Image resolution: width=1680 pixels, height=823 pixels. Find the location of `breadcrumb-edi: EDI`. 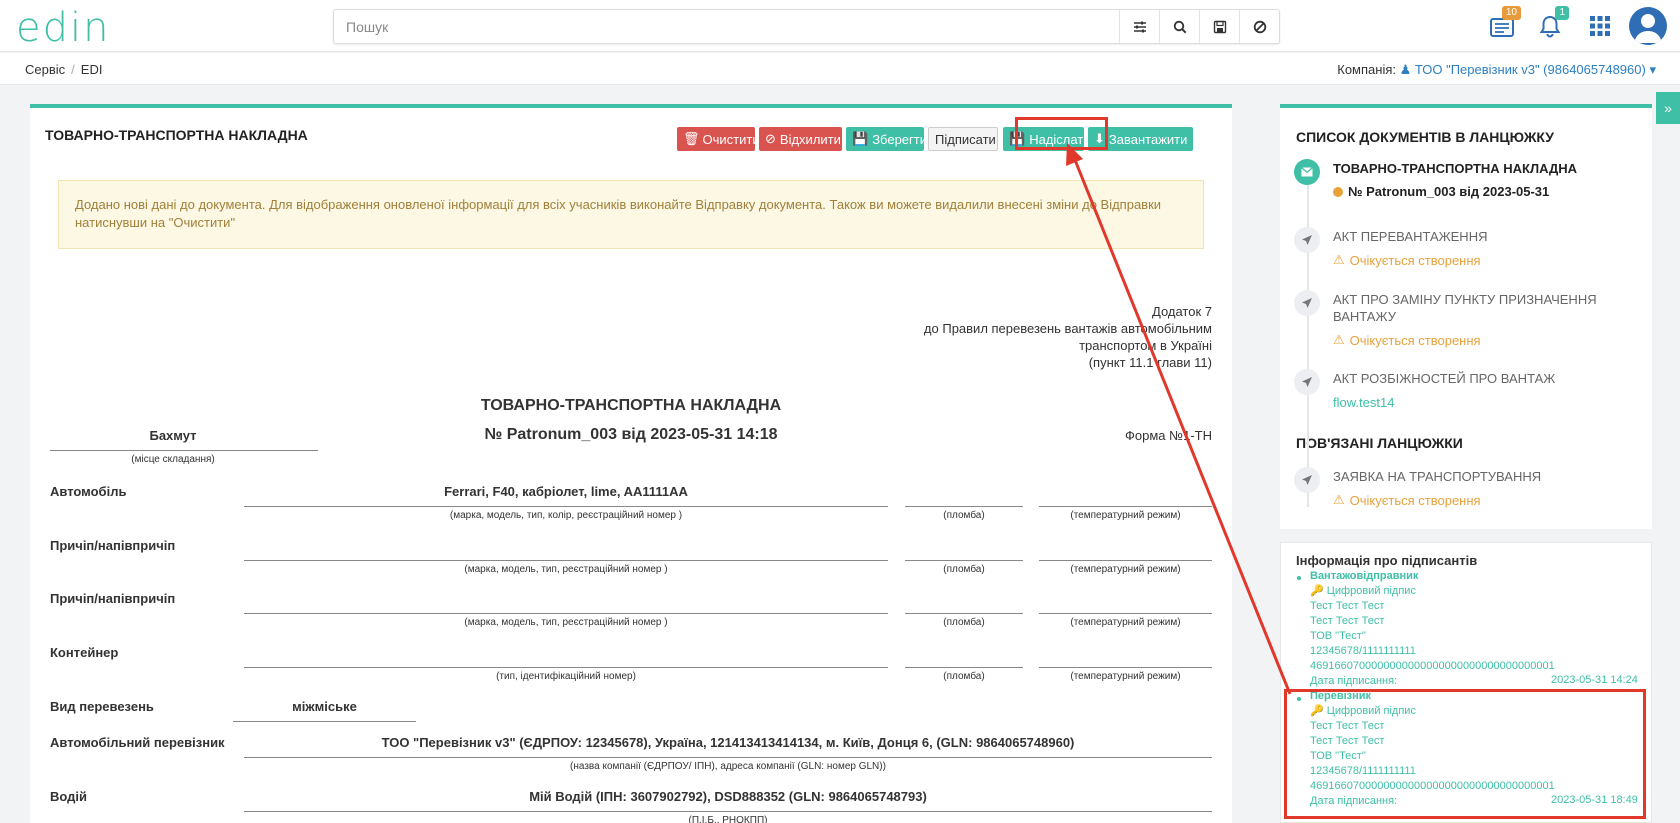

breadcrumb-edi: EDI is located at coordinates (92, 69).